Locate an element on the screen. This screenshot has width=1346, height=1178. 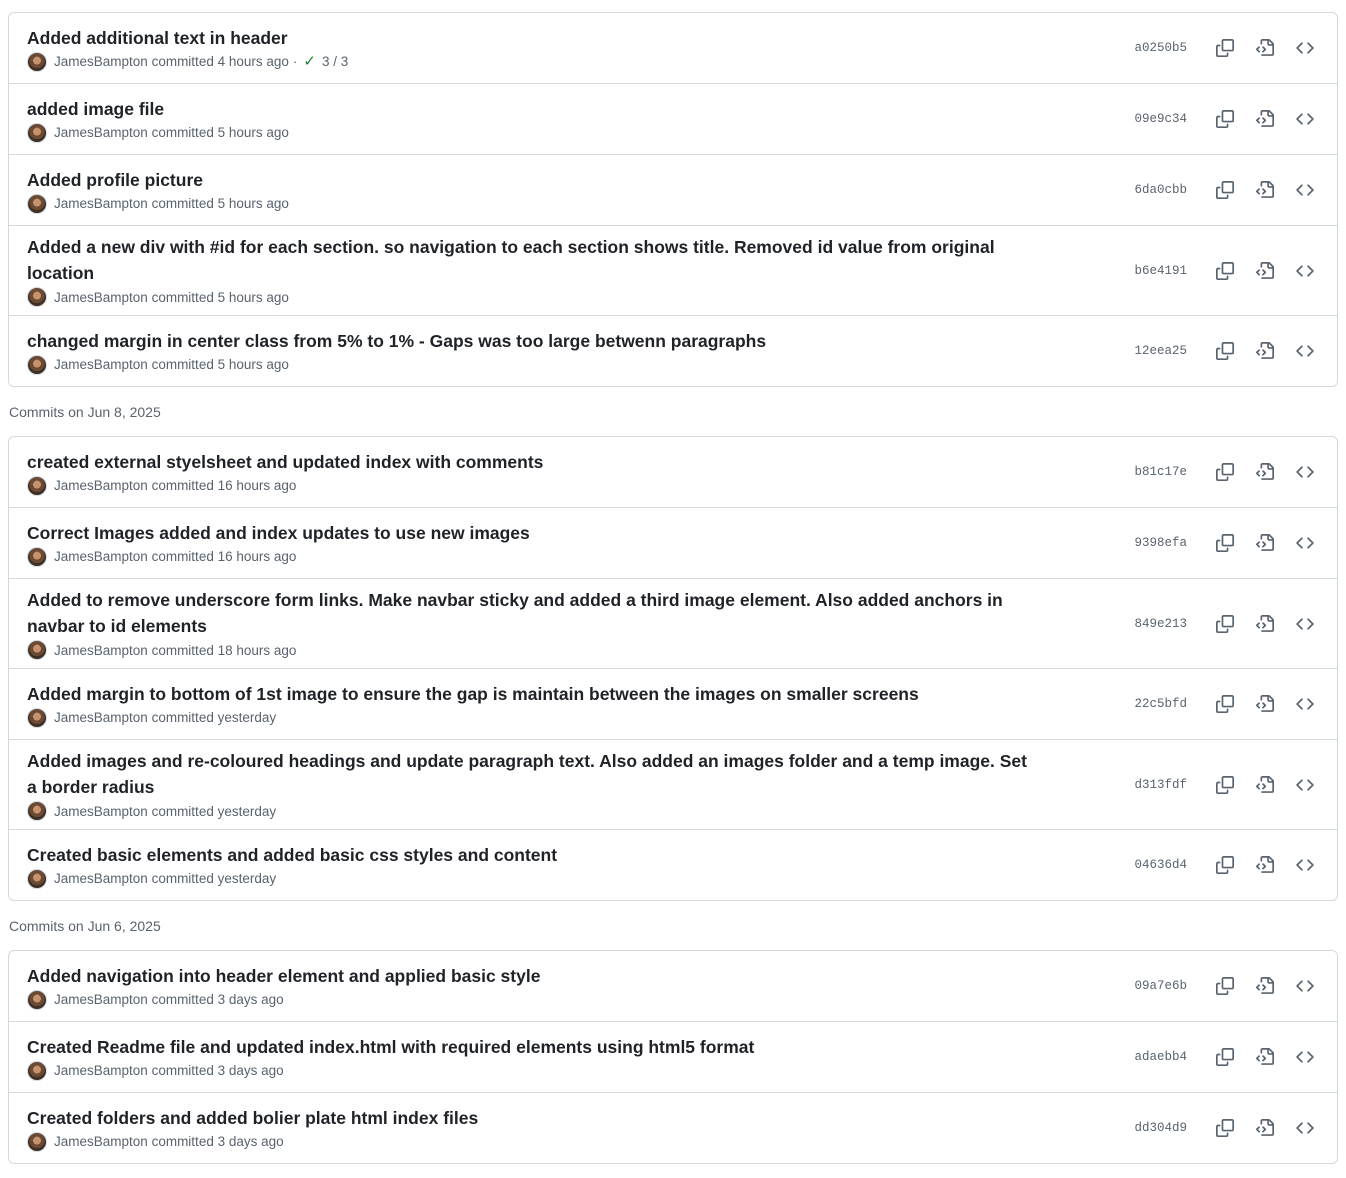
commit-sha-link: 12eea25 is located at coordinates (1160, 351).